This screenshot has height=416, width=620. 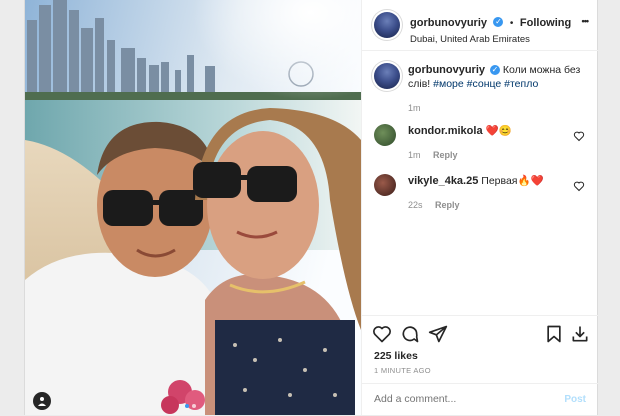 I want to click on following-button: Following, so click(x=545, y=23).